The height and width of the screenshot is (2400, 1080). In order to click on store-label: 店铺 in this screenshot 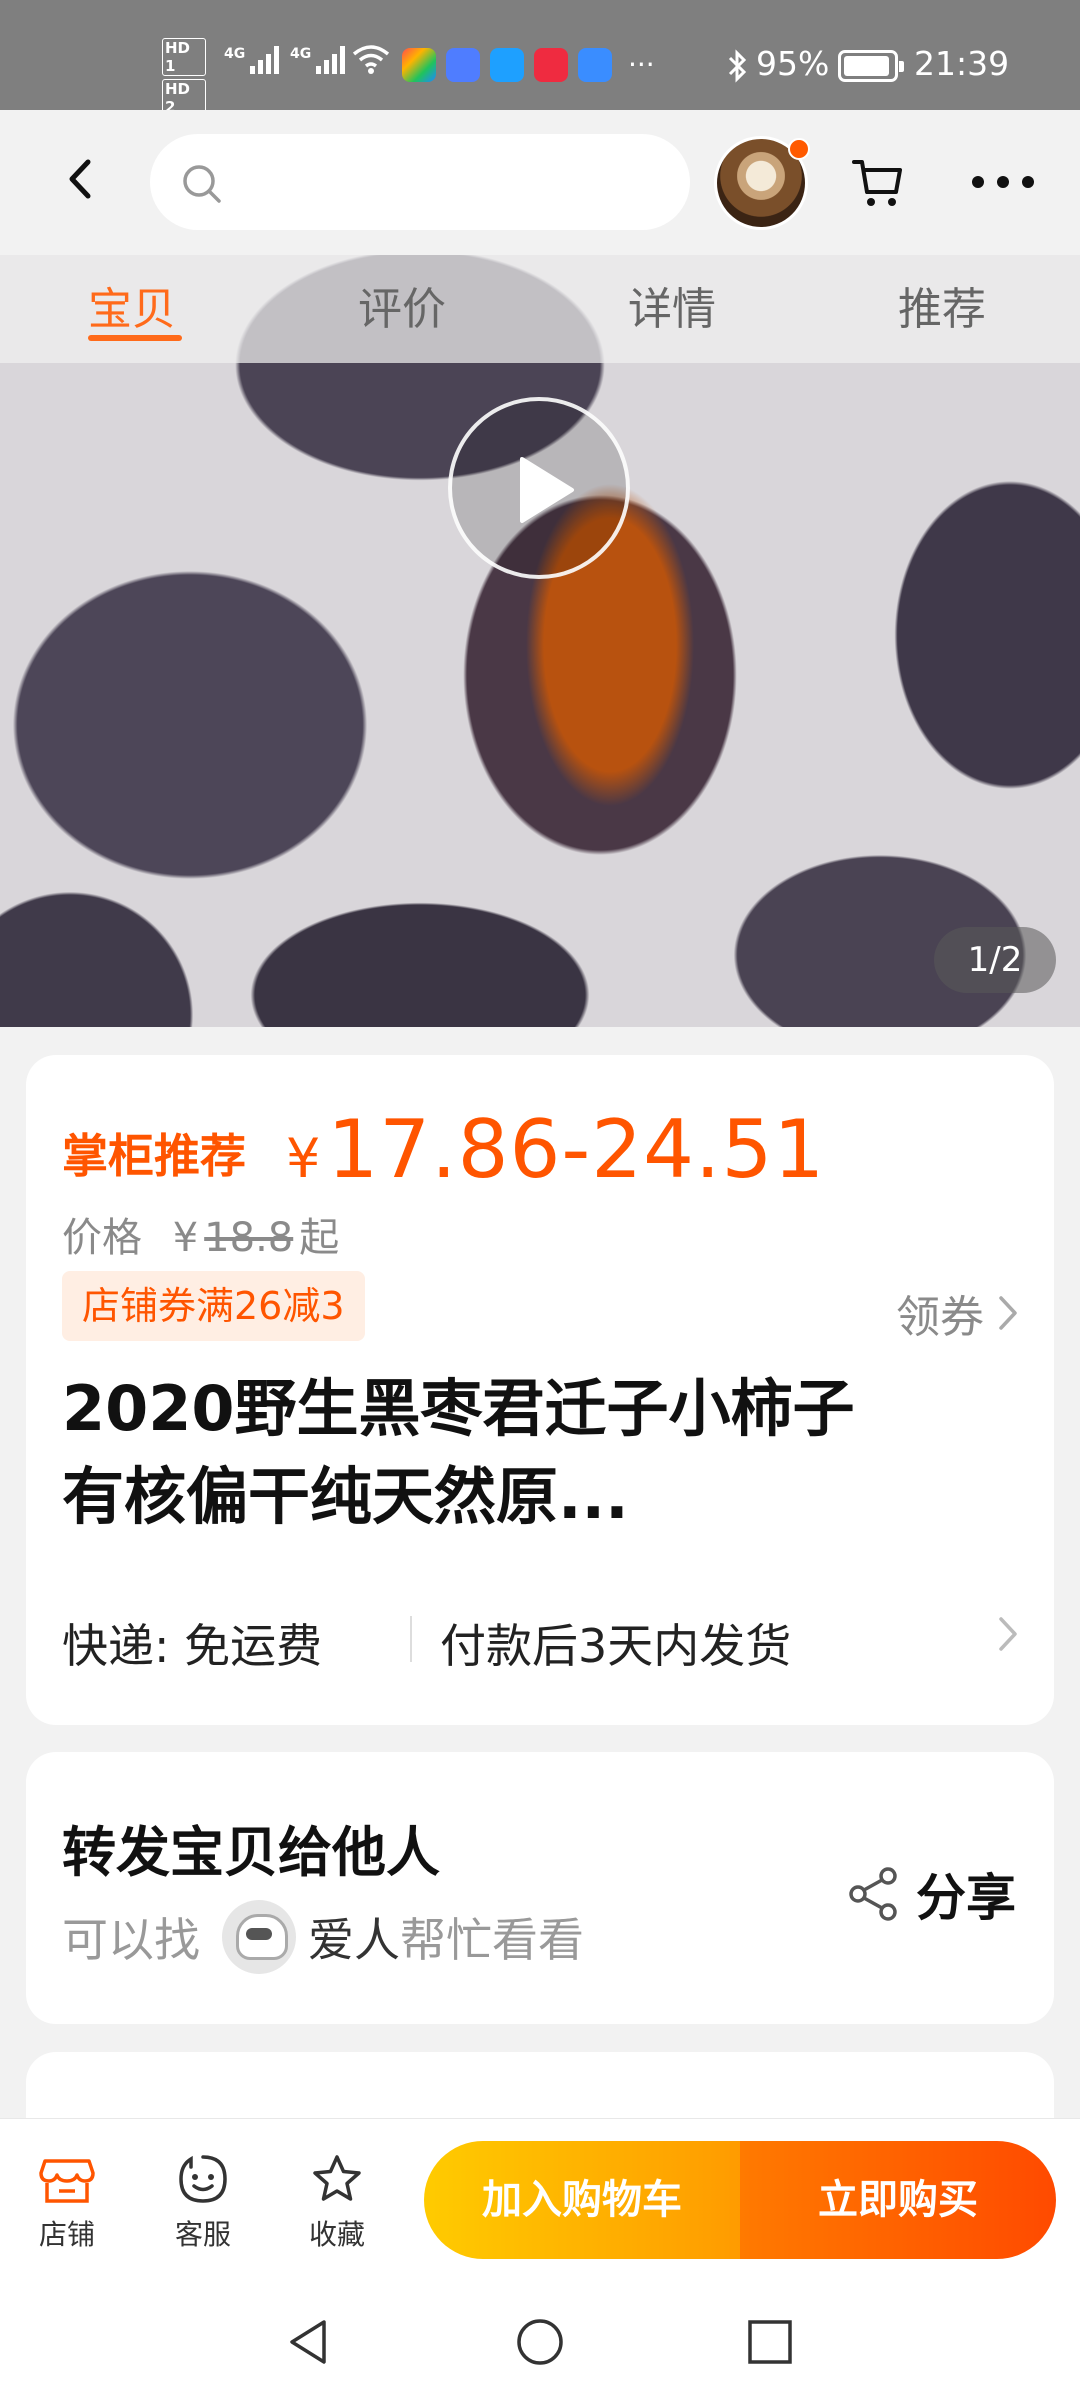, I will do `click(66, 2234)`.